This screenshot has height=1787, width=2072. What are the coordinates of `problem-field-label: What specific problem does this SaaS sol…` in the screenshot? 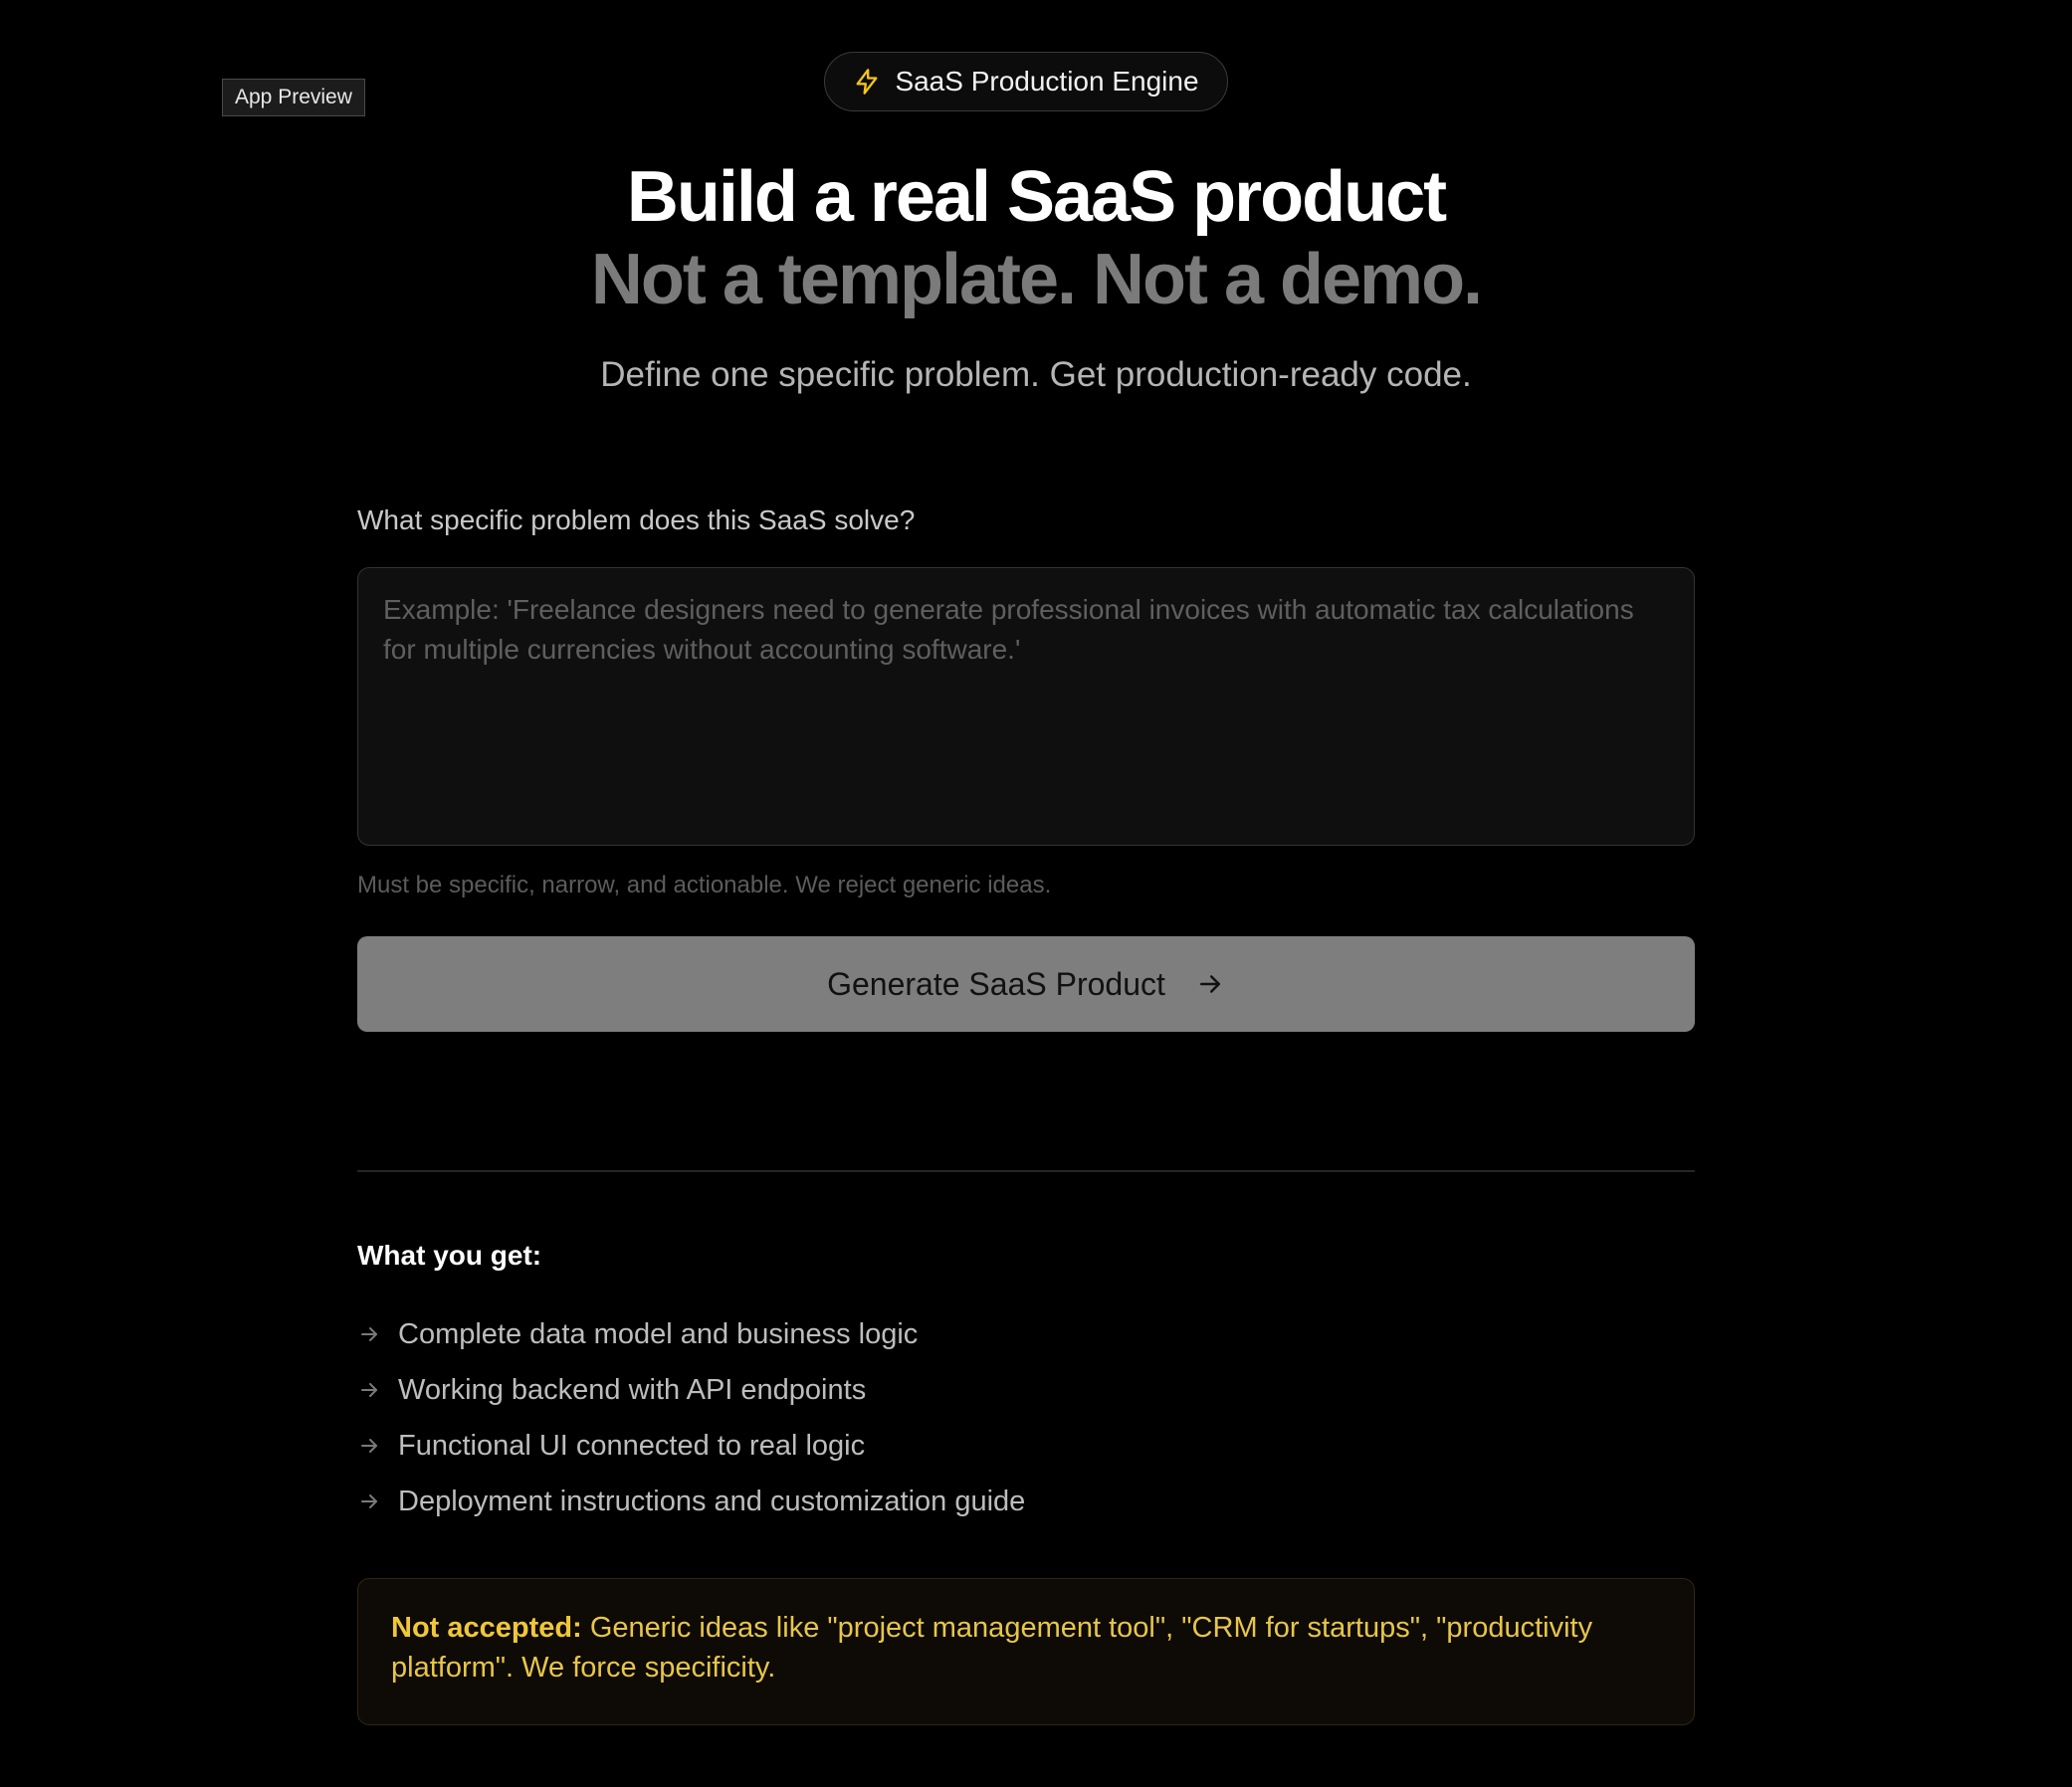 It's located at (636, 519).